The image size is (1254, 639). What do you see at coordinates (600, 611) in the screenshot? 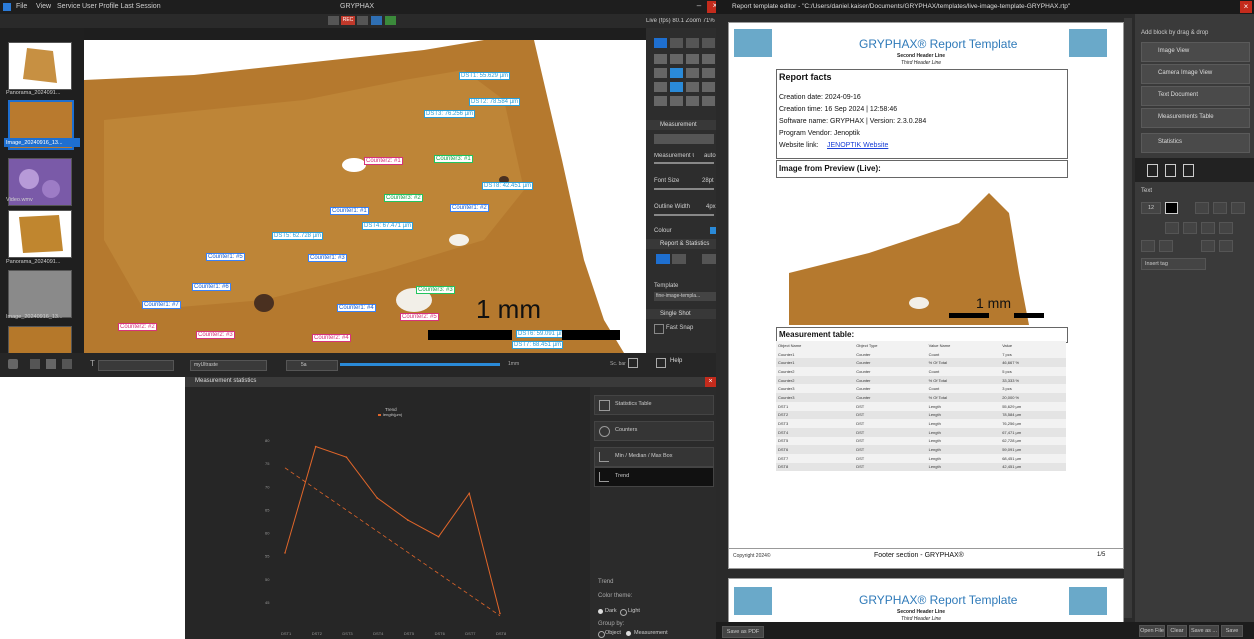
I see `dark-radio` at bounding box center [600, 611].